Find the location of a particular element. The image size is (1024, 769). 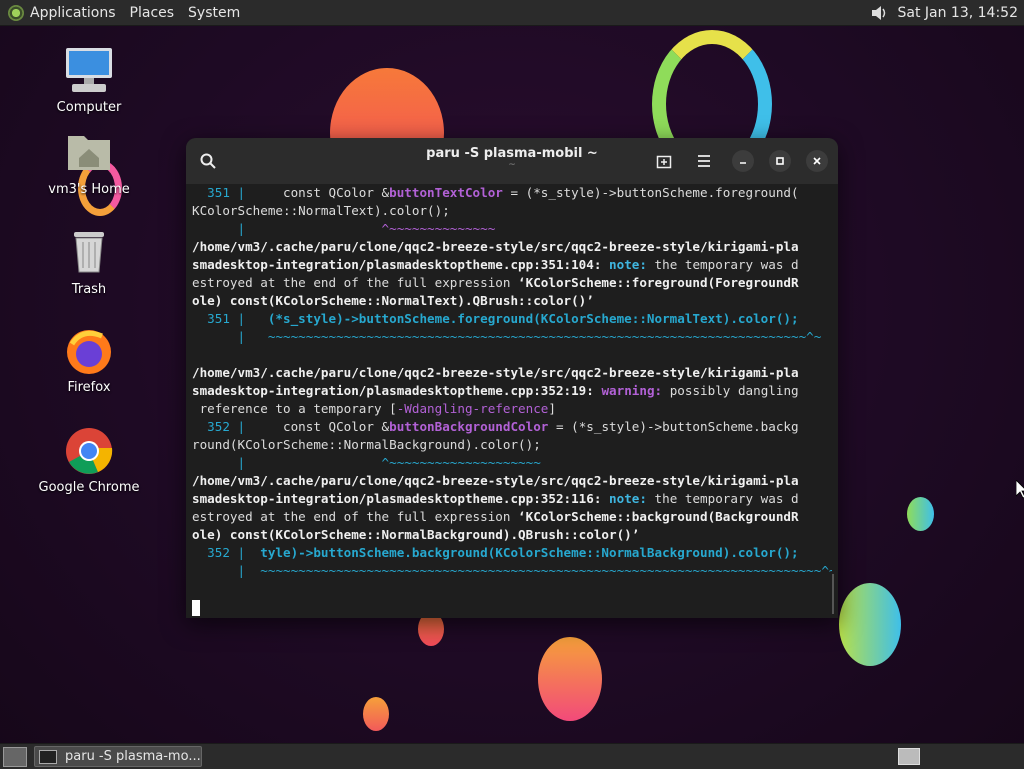

terminal-task-icon is located at coordinates (48, 756).